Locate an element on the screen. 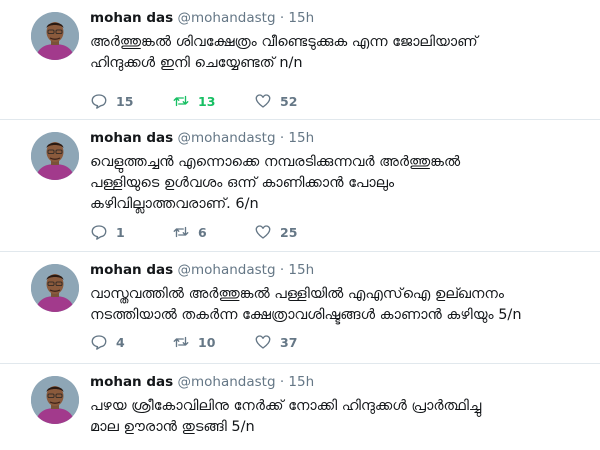 The image size is (600, 450). like-count: 37 is located at coordinates (289, 342).